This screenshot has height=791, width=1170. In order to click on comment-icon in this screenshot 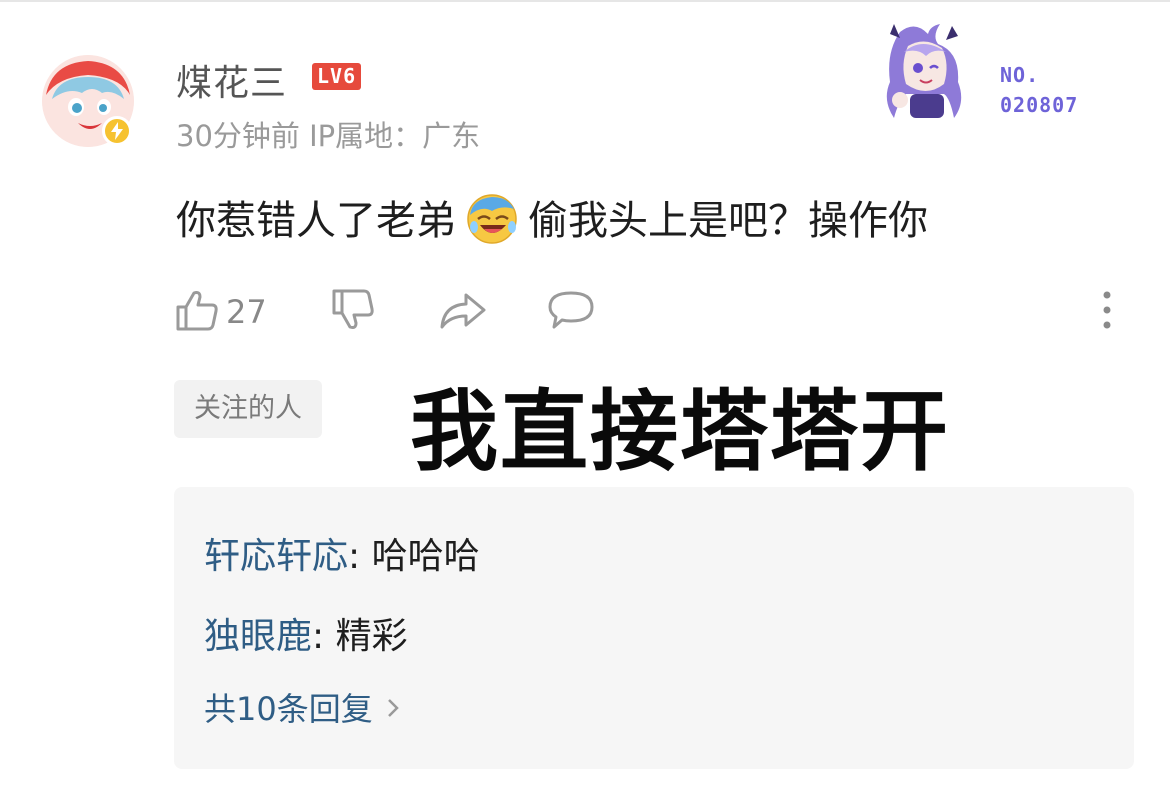, I will do `click(571, 312)`.